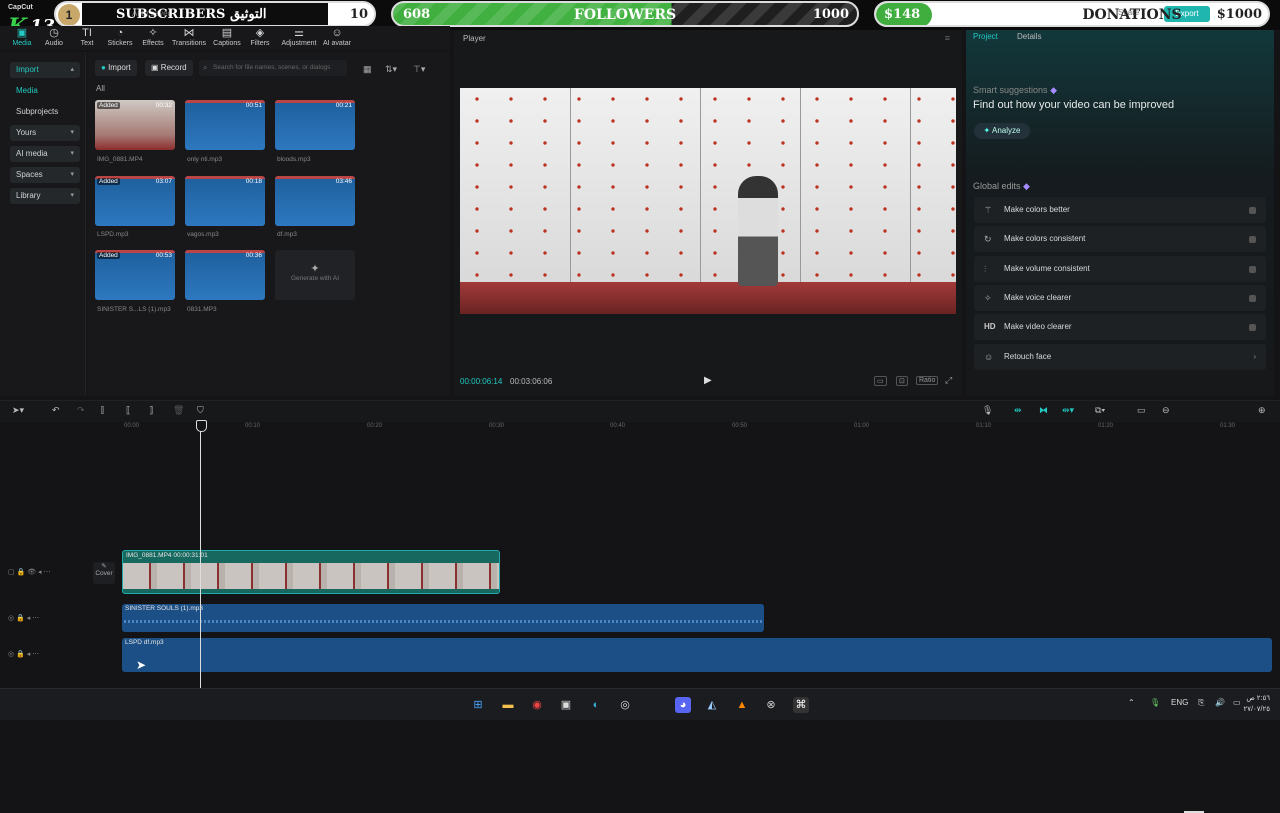  I want to click on record-button: ▣ Record, so click(169, 68).